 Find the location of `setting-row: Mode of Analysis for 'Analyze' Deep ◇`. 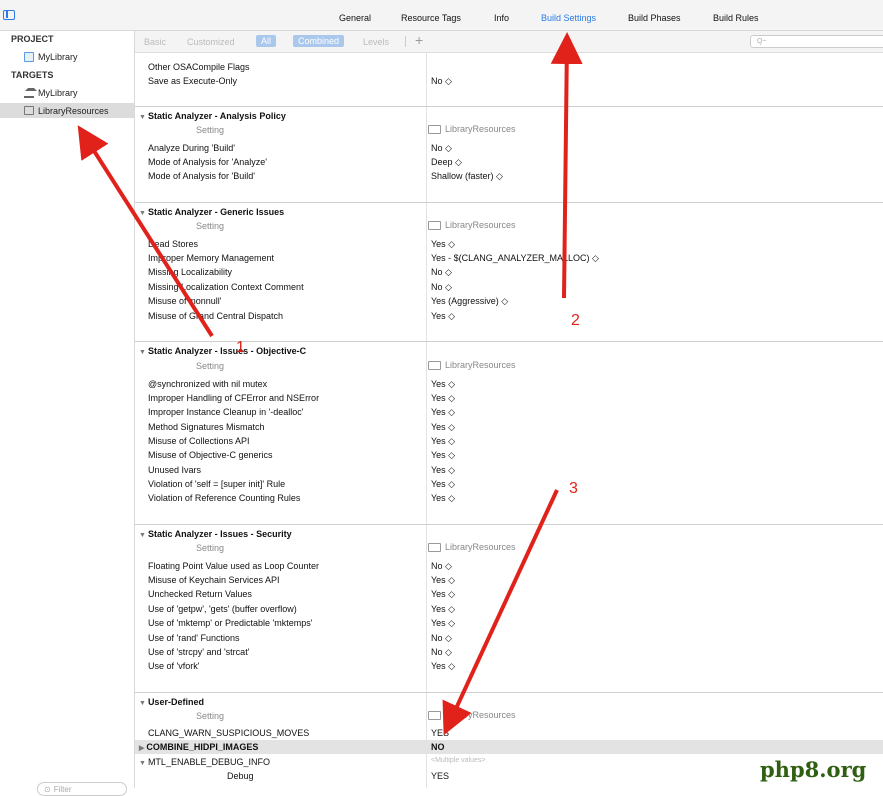

setting-row: Mode of Analysis for 'Analyze' Deep ◇ is located at coordinates (509, 162).